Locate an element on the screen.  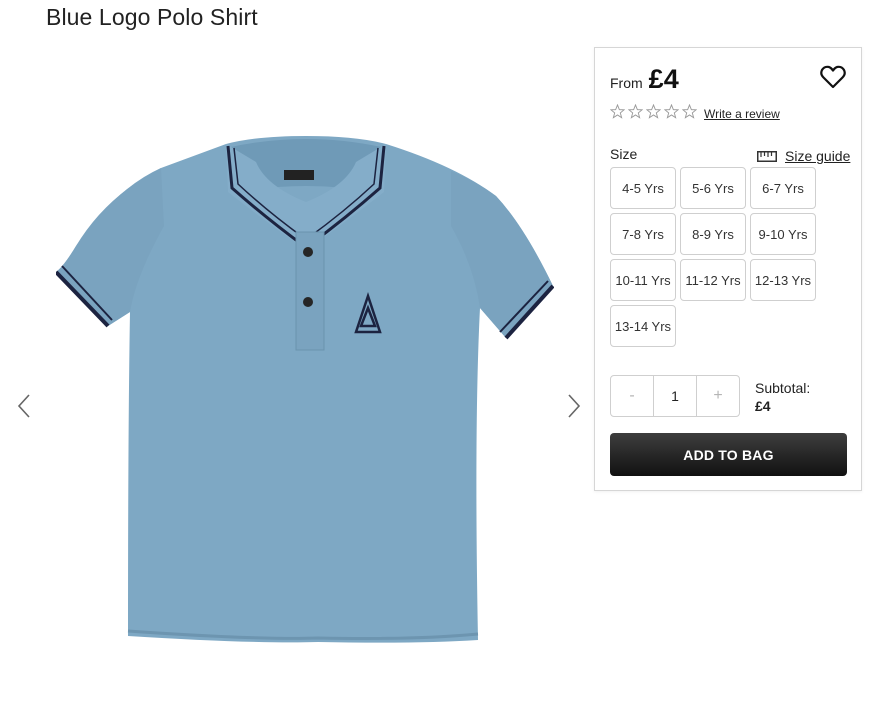
size-option: 13-14 Yrs is located at coordinates (643, 326).